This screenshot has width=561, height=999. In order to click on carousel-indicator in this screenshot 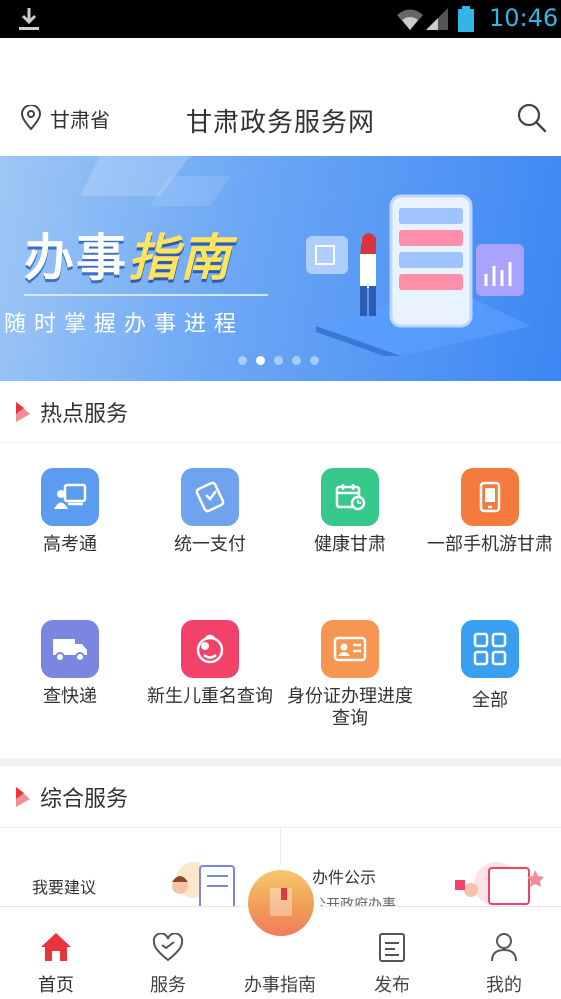, I will do `click(278, 360)`.